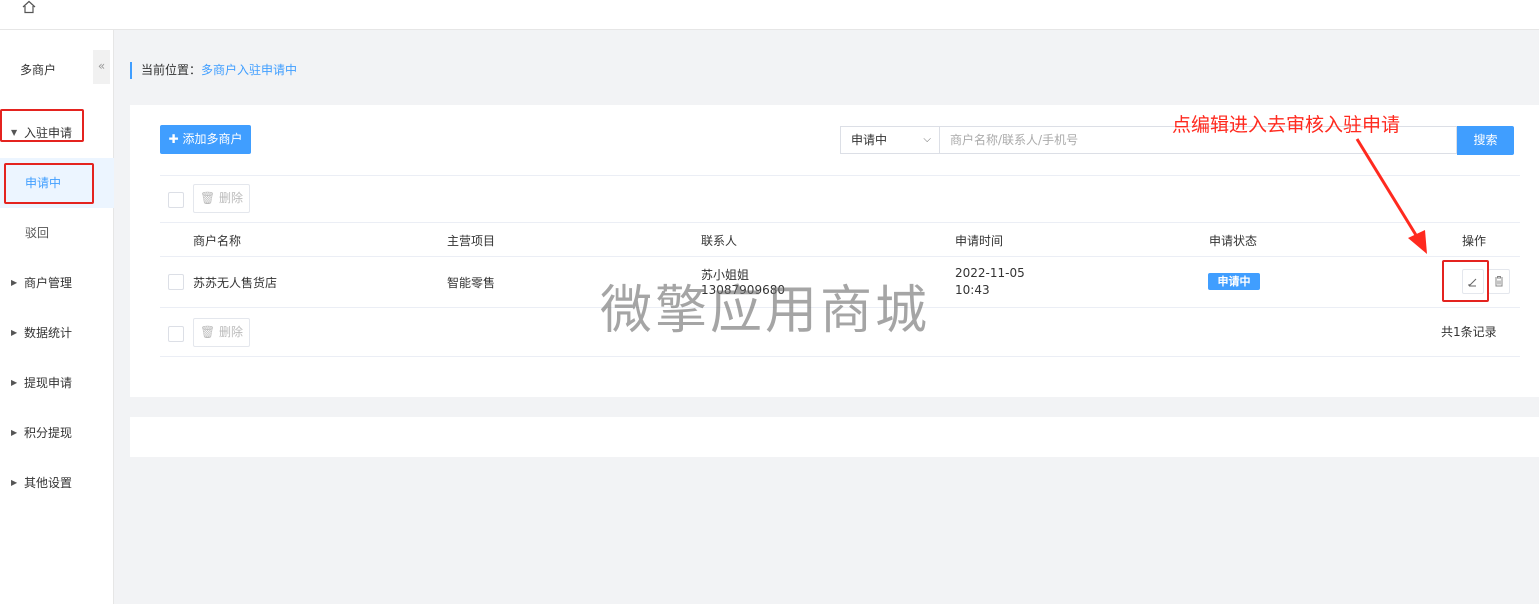  Describe the element at coordinates (1234, 281) in the screenshot. I see `status-badge: 申请中` at that location.